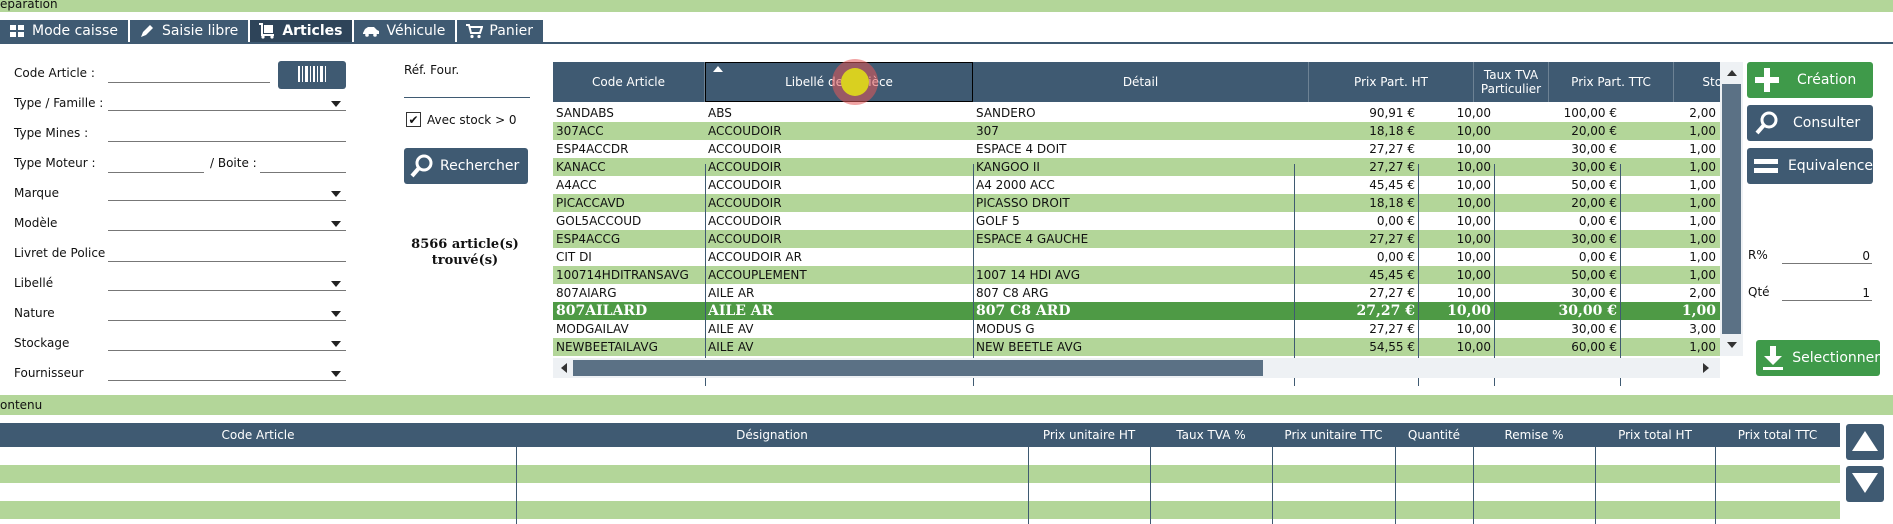 The width and height of the screenshot is (1893, 524). Describe the element at coordinates (467, 90) in the screenshot. I see `ref-four-input` at that location.